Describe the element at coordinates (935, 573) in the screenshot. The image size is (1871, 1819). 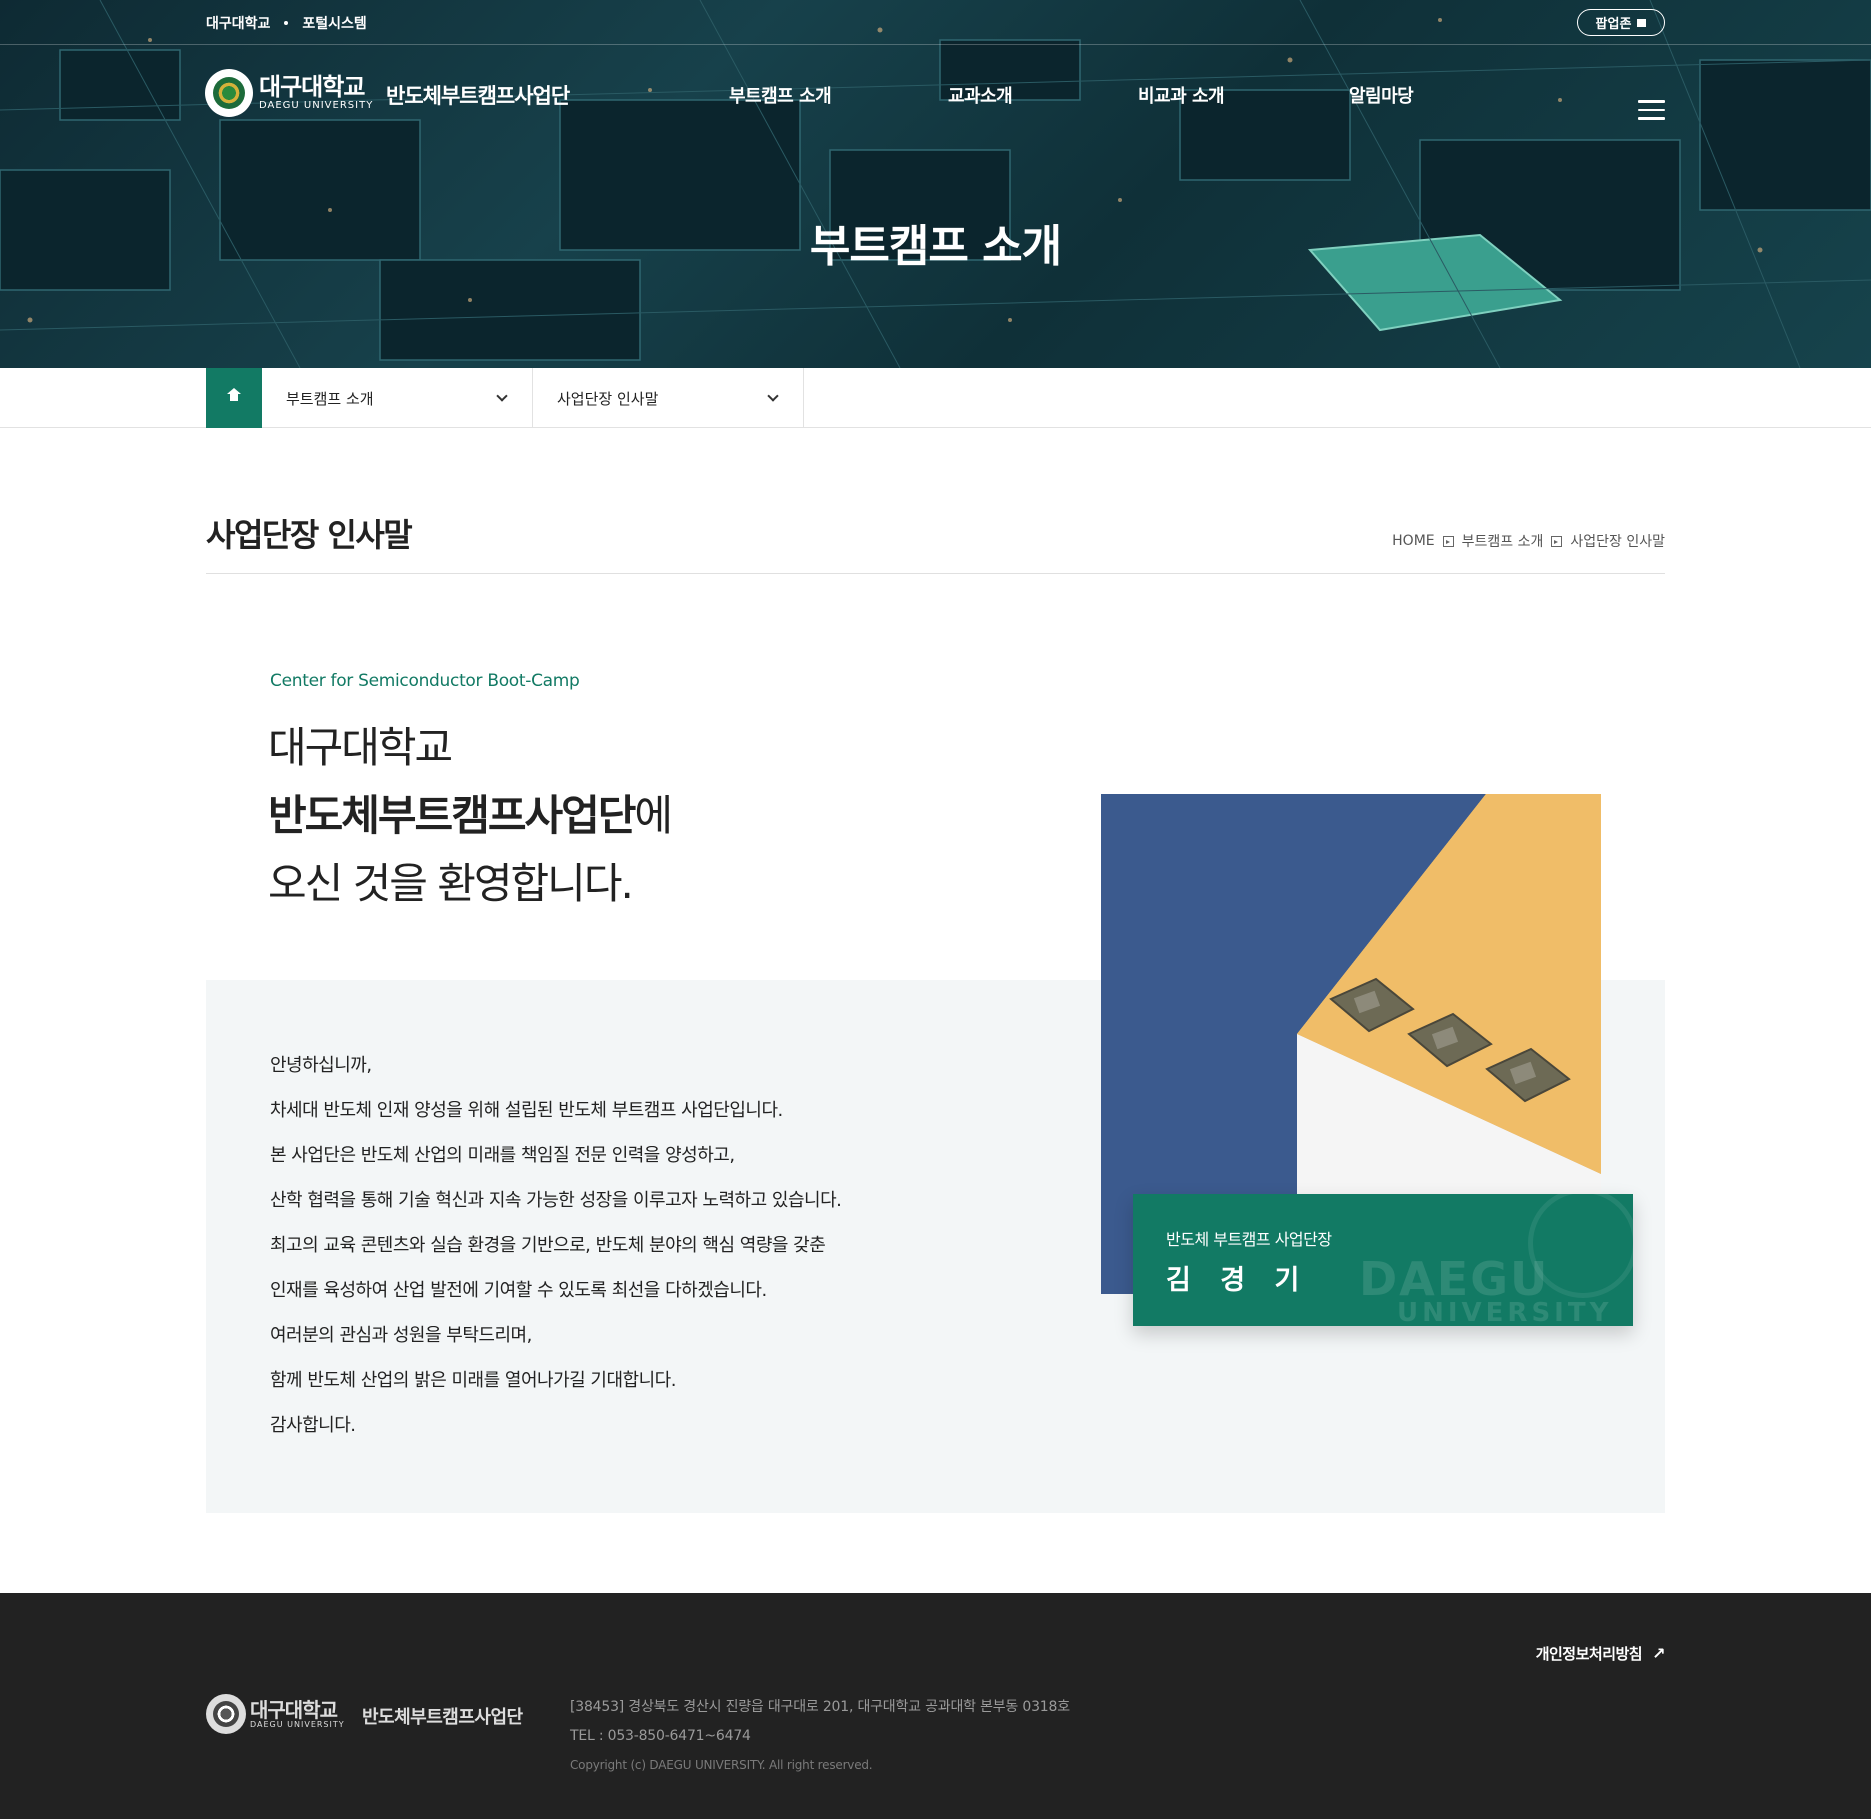
I see `title-divider` at that location.